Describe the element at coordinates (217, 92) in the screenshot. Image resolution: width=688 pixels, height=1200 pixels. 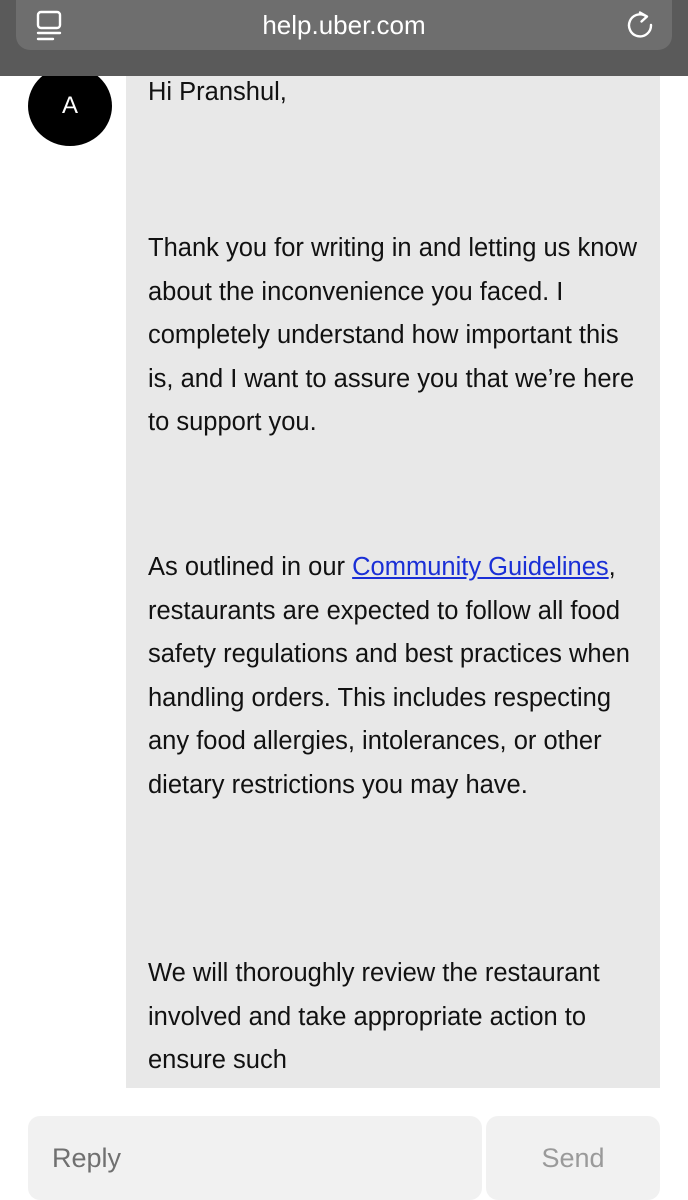
I see `message-greeting: Hi Pranshul,` at that location.